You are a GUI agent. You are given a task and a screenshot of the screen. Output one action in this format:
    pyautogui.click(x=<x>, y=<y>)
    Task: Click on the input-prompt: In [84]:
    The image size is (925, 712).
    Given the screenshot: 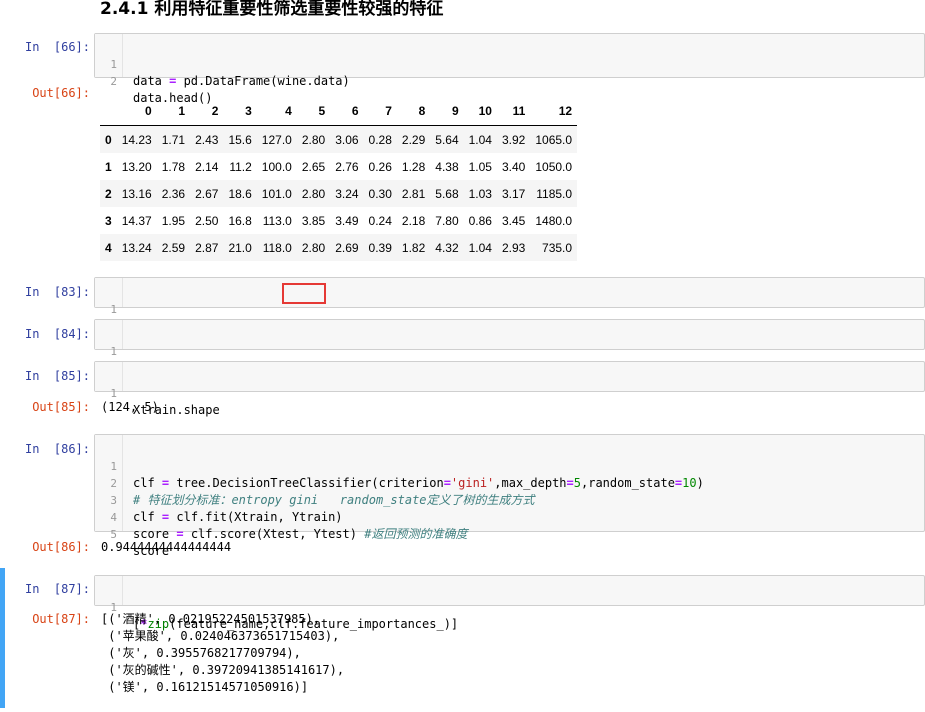 What is the action you would take?
    pyautogui.click(x=57, y=334)
    